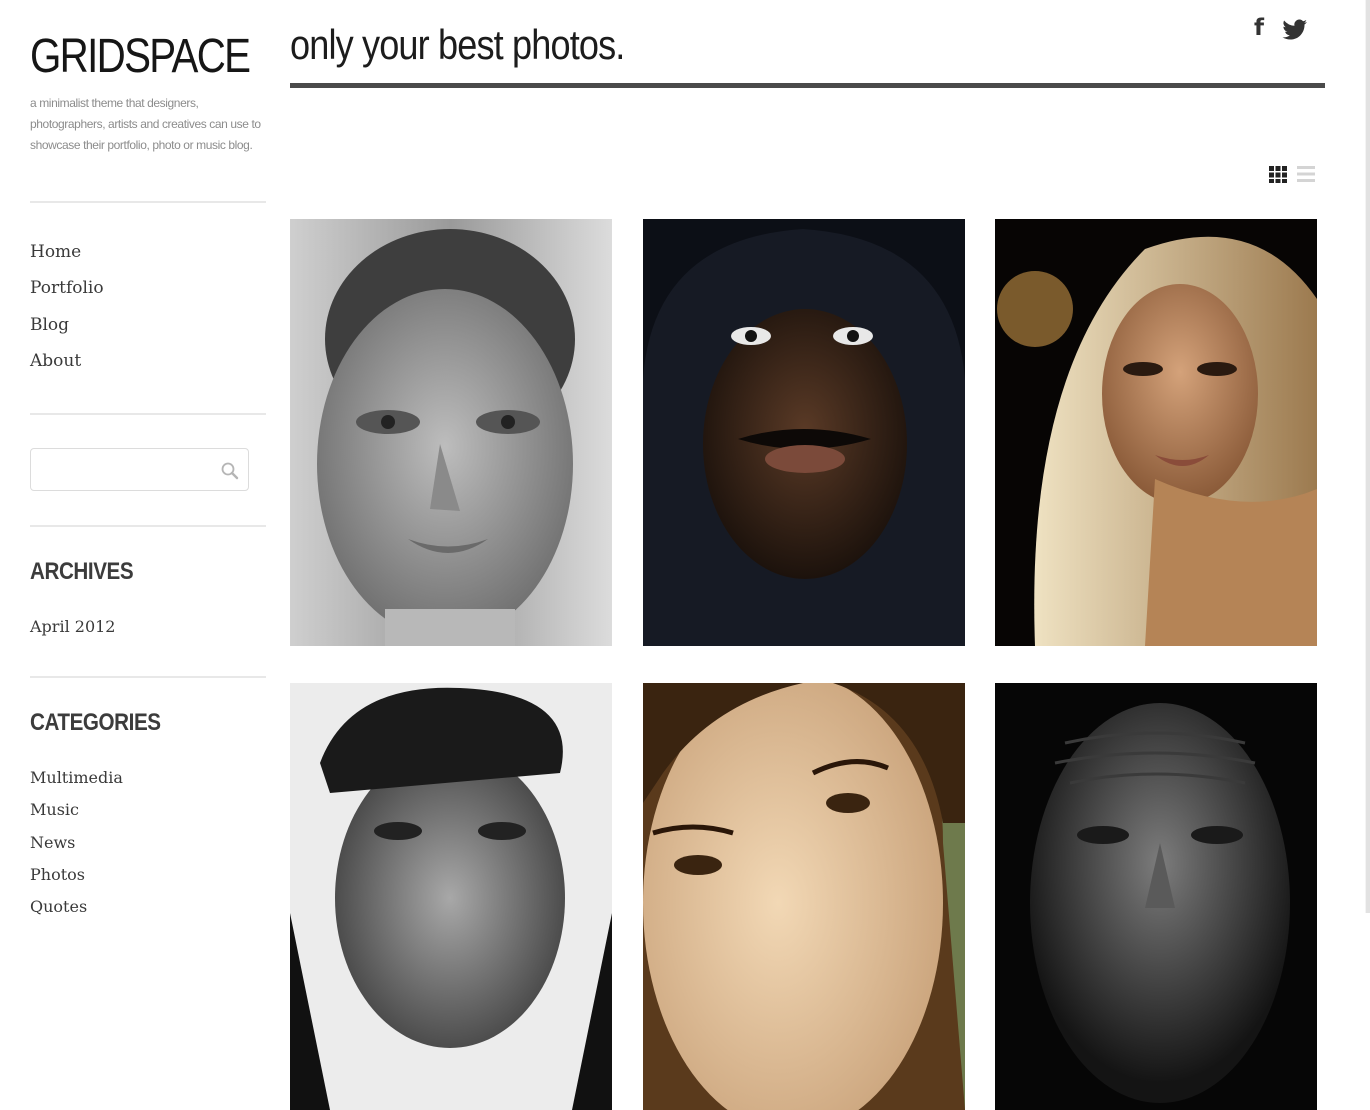  Describe the element at coordinates (807, 85) in the screenshot. I see `headline-rule` at that location.